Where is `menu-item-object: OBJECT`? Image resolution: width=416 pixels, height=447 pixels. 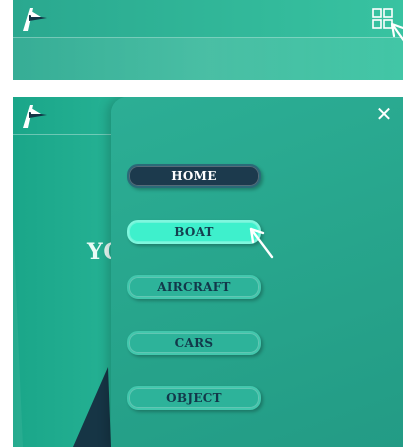 menu-item-object: OBJECT is located at coordinates (194, 398).